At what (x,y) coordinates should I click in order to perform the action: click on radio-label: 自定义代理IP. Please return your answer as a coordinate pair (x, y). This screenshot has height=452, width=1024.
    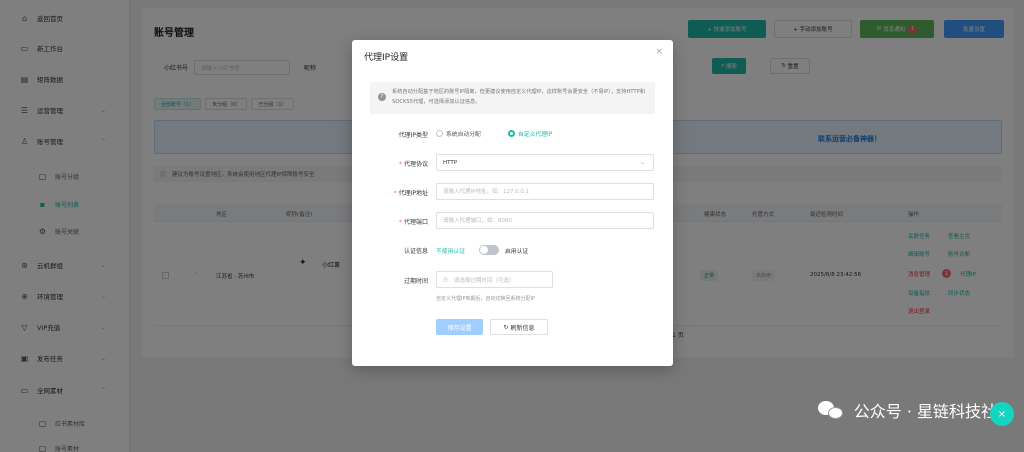
    Looking at the image, I should click on (535, 135).